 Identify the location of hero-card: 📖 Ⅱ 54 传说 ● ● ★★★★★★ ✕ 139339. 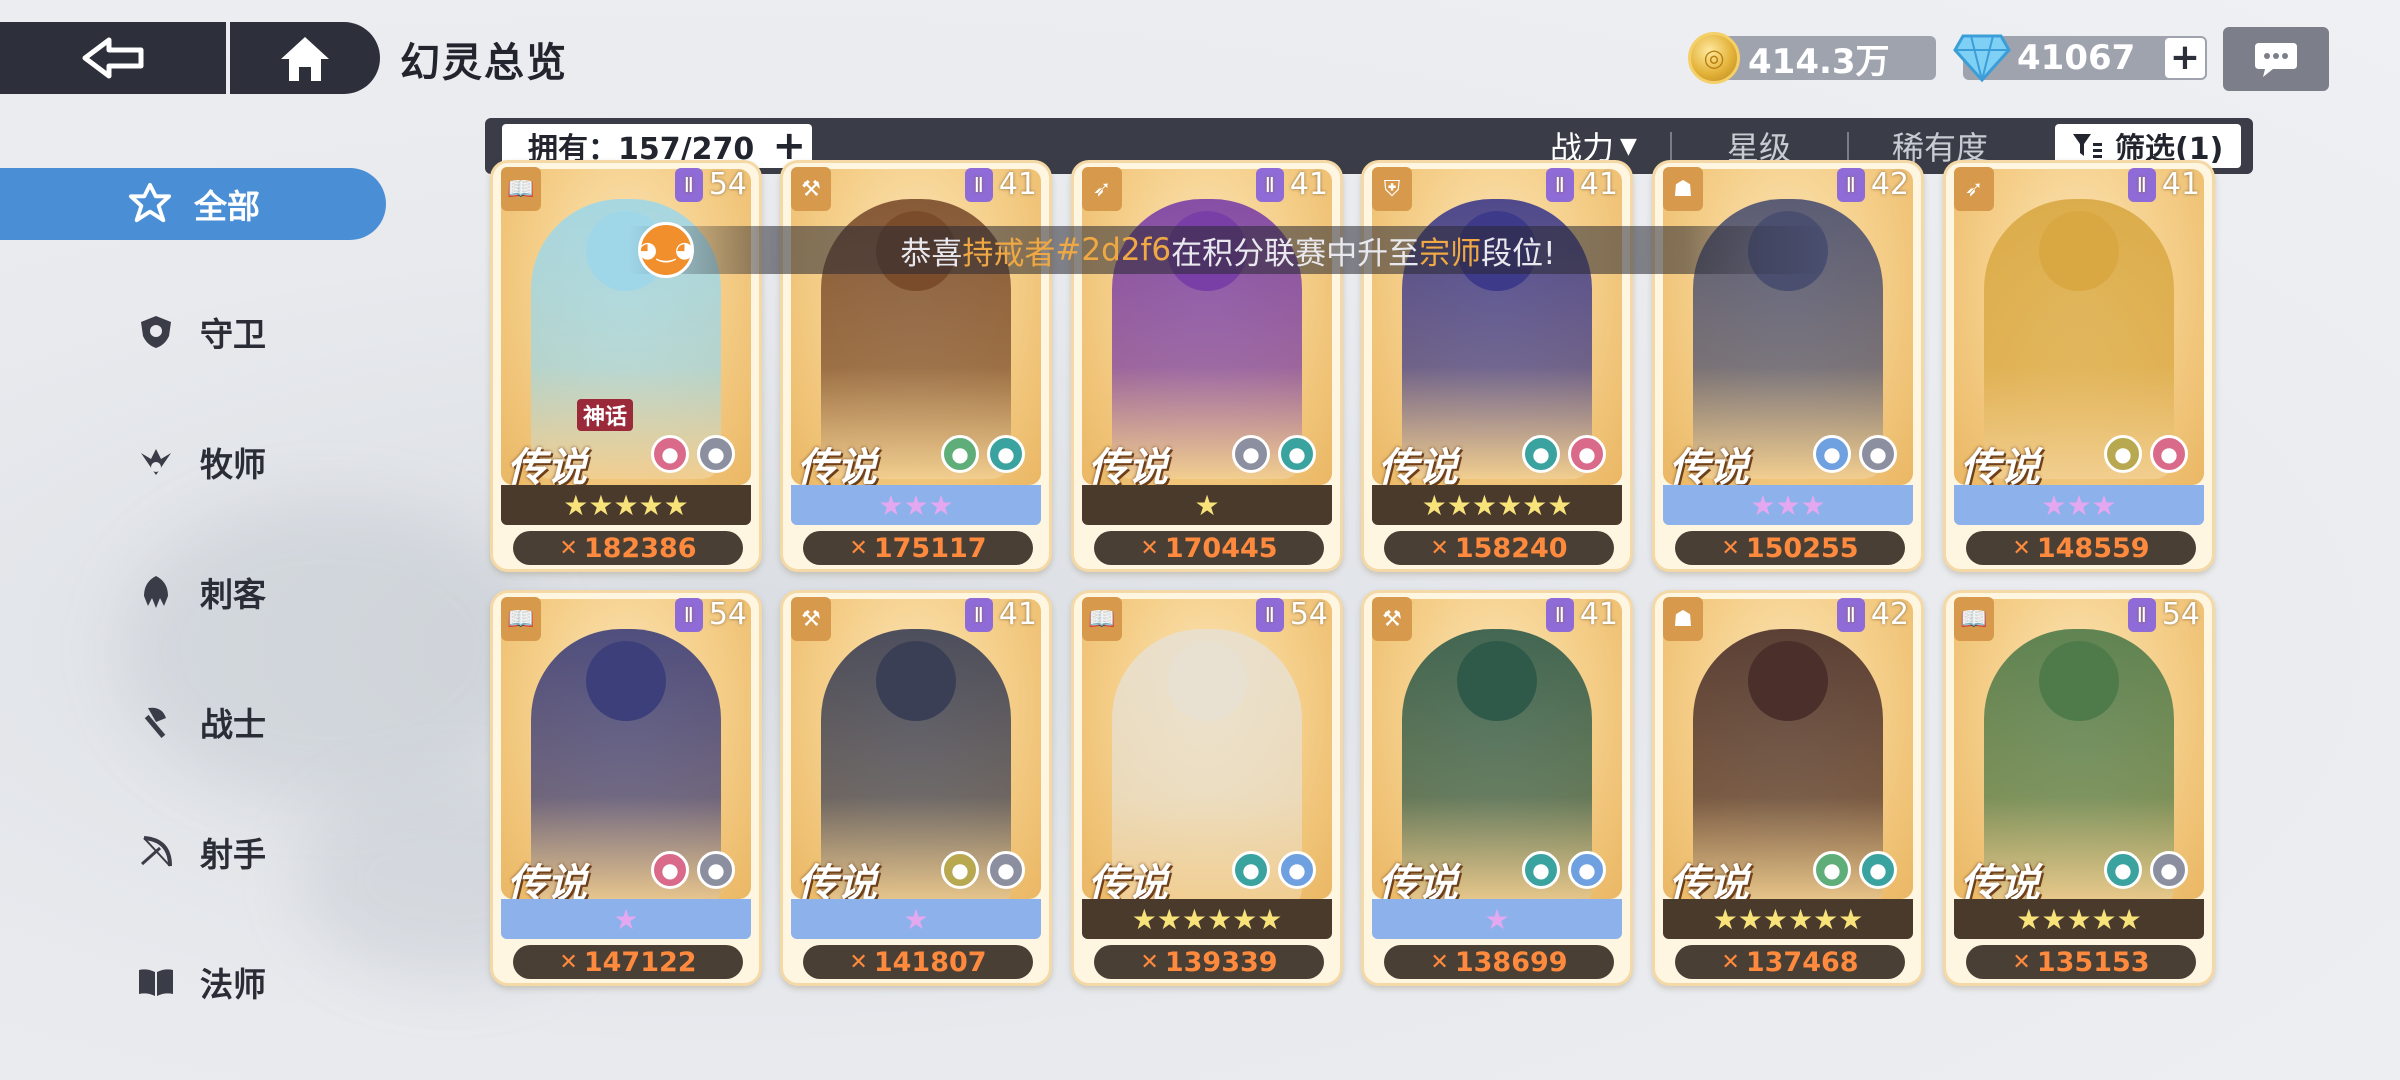
(1207, 788).